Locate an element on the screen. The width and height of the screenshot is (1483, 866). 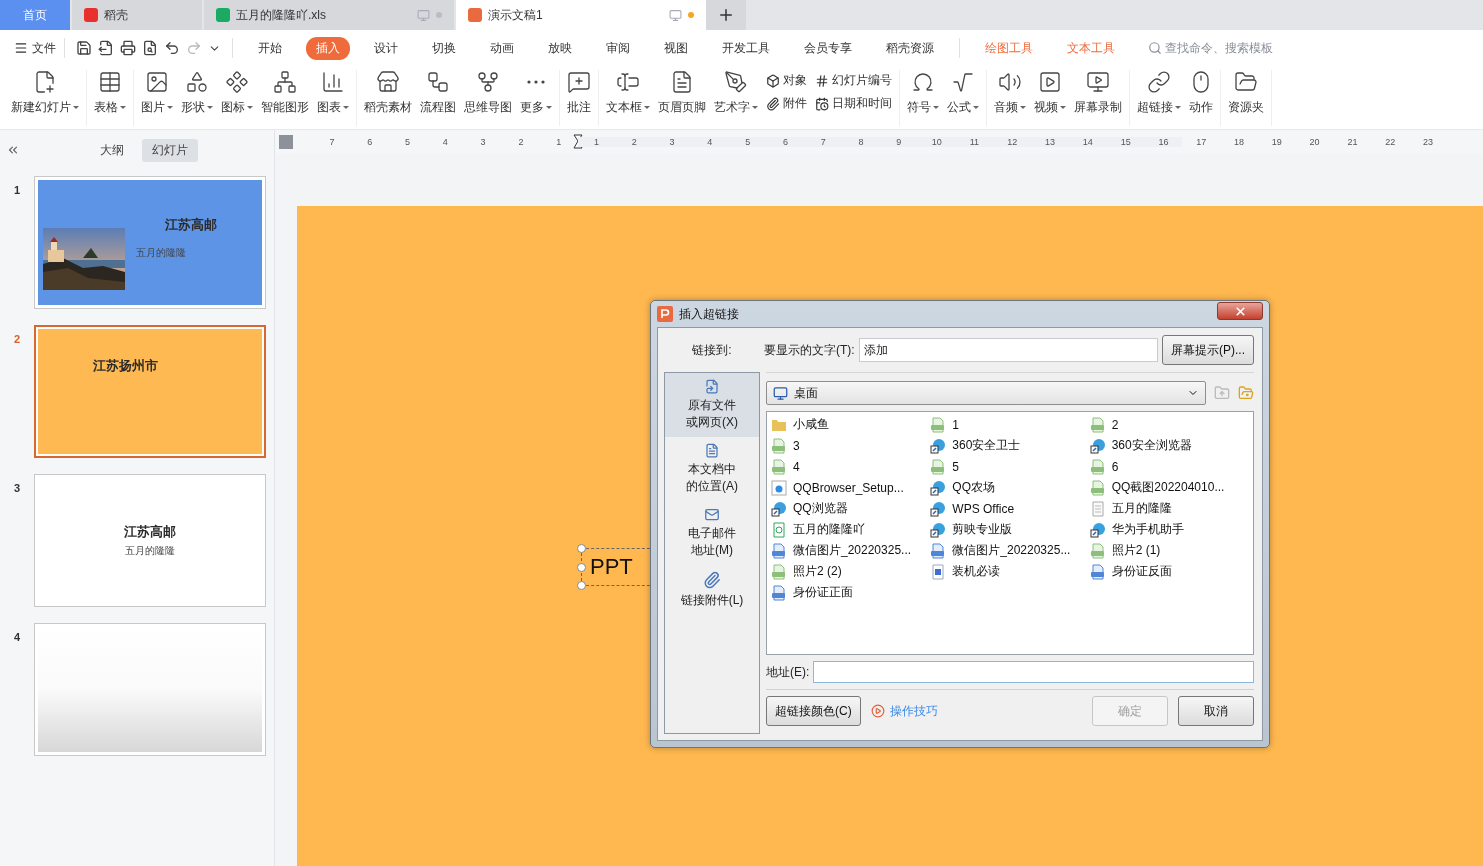
ribbon-button: 音频 is located at coordinates (1010, 93).